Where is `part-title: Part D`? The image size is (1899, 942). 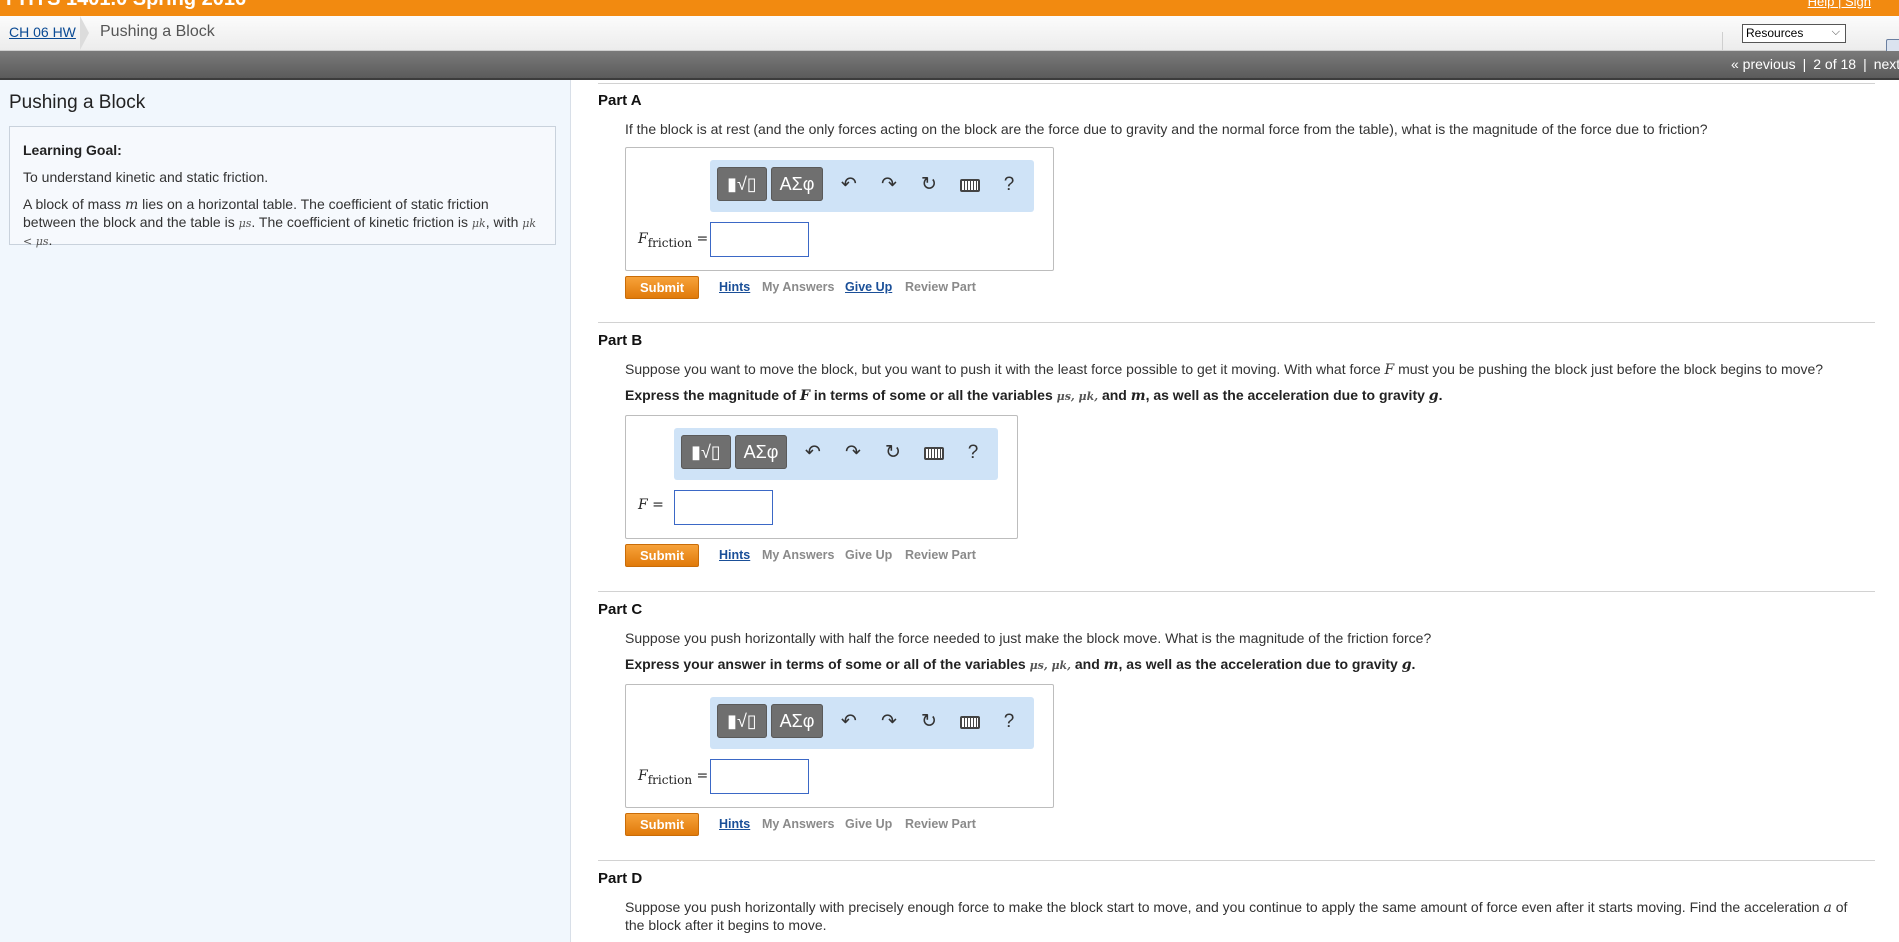 part-title: Part D is located at coordinates (620, 878).